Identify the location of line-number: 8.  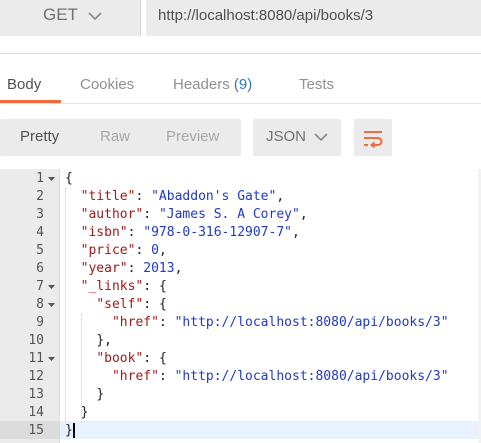
(40, 304).